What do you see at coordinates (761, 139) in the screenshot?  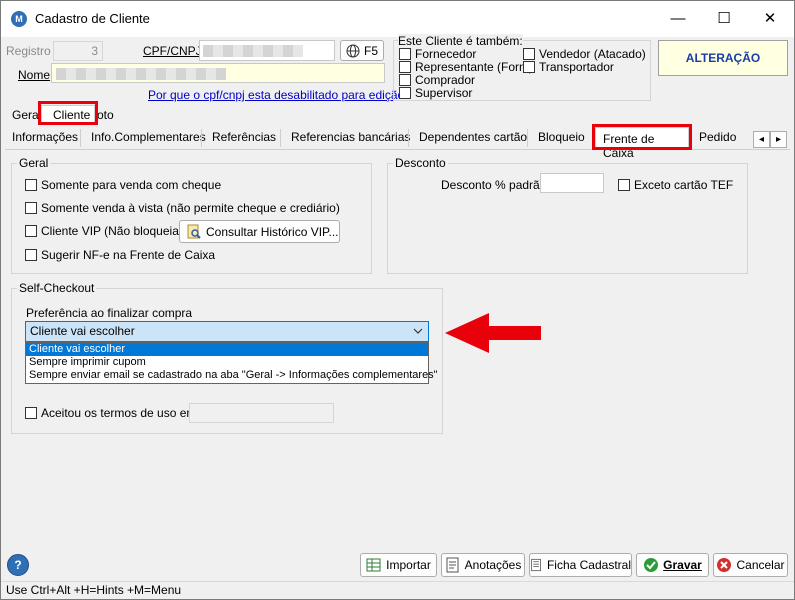 I see `tab-scroll-left-button: ◂` at bounding box center [761, 139].